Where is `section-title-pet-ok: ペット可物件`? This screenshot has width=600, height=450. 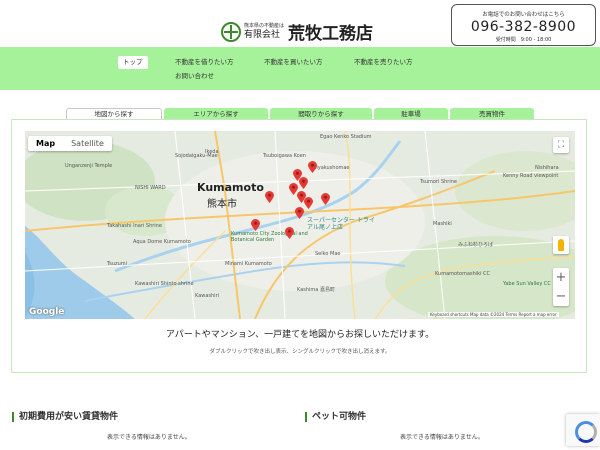
section-title-pet-ok: ペット可物件 is located at coordinates (335, 417).